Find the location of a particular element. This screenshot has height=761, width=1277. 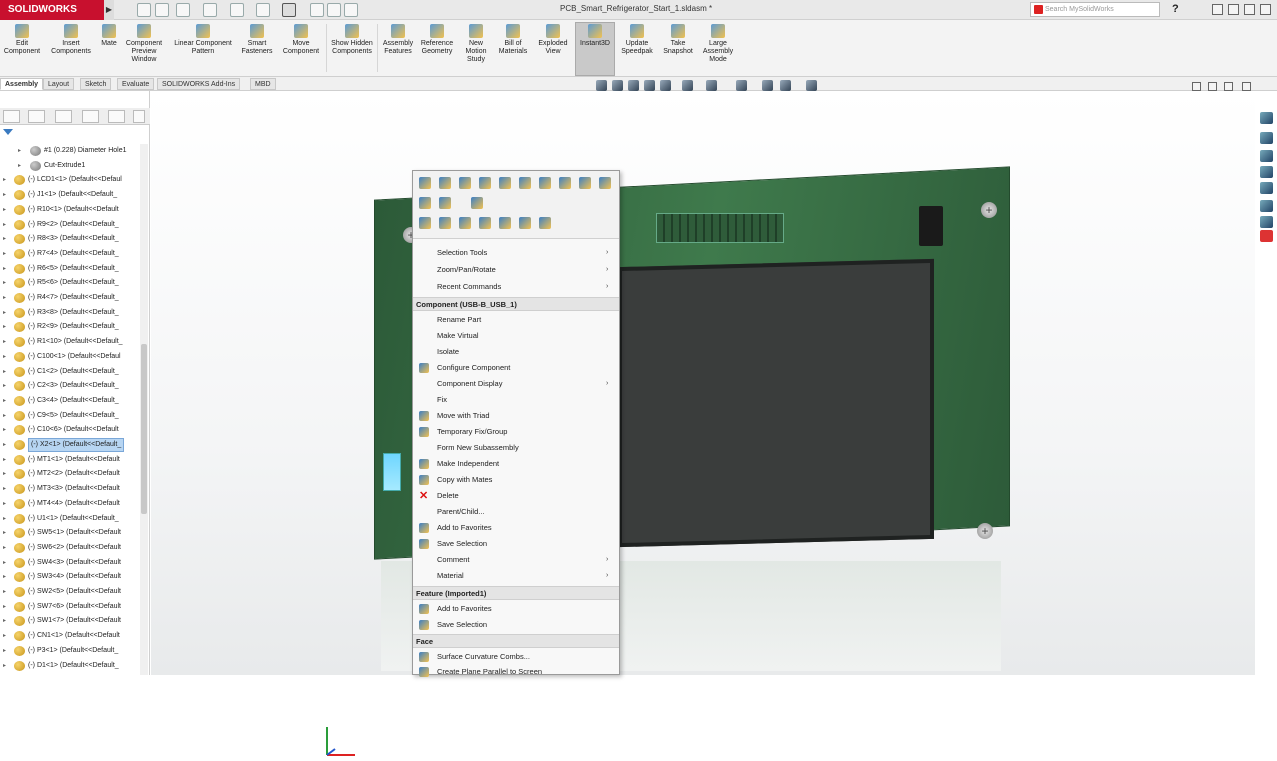

tree-item: ▸ (-) MT3<3> (Default<<Default is located at coordinates (70, 489).